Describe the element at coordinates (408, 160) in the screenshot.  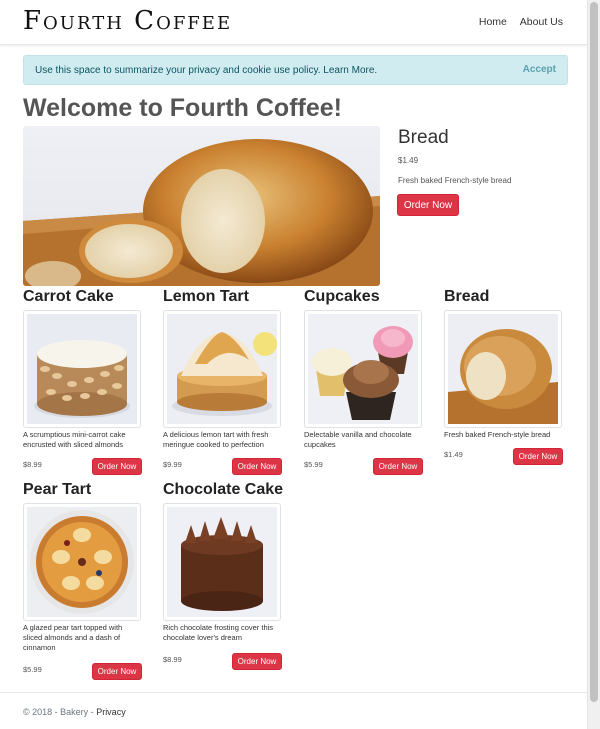
I see `featured-product-price: $1.49` at that location.